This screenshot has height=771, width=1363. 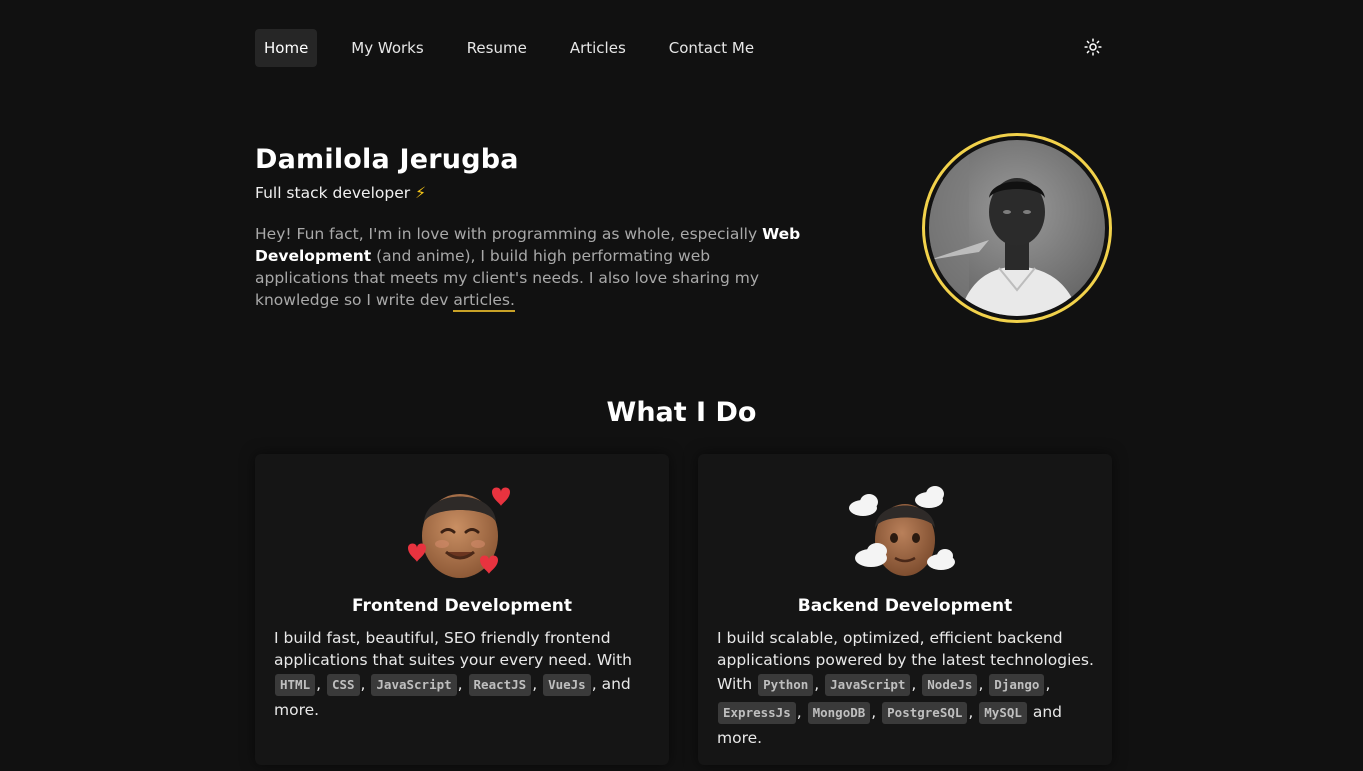 I want to click on articles-link: articles., so click(x=484, y=301).